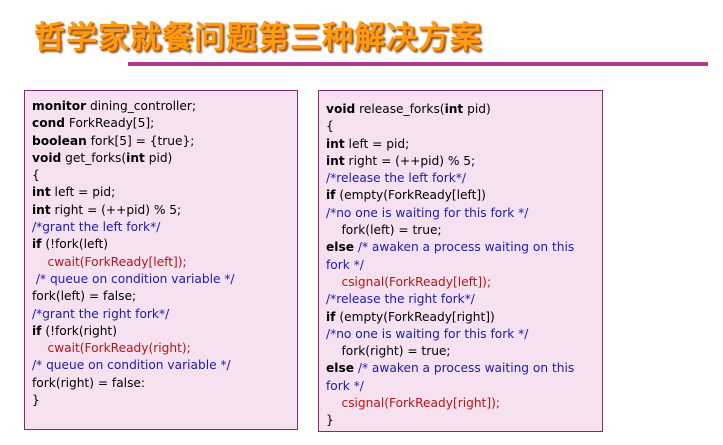 This screenshot has height=445, width=723. I want to click on code-line: if (empty(ForkReady[left]), so click(461, 195).